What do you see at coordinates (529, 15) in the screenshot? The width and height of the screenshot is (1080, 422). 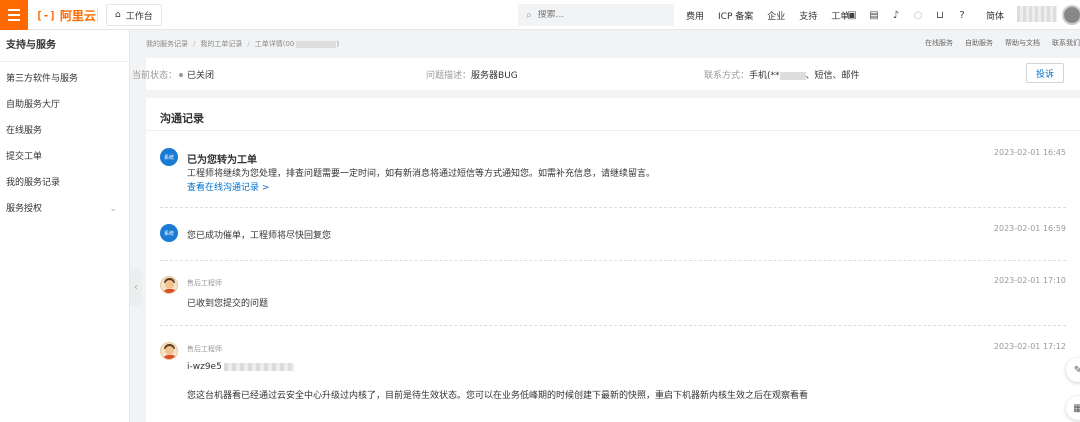 I see `search-icon: ⌕` at bounding box center [529, 15].